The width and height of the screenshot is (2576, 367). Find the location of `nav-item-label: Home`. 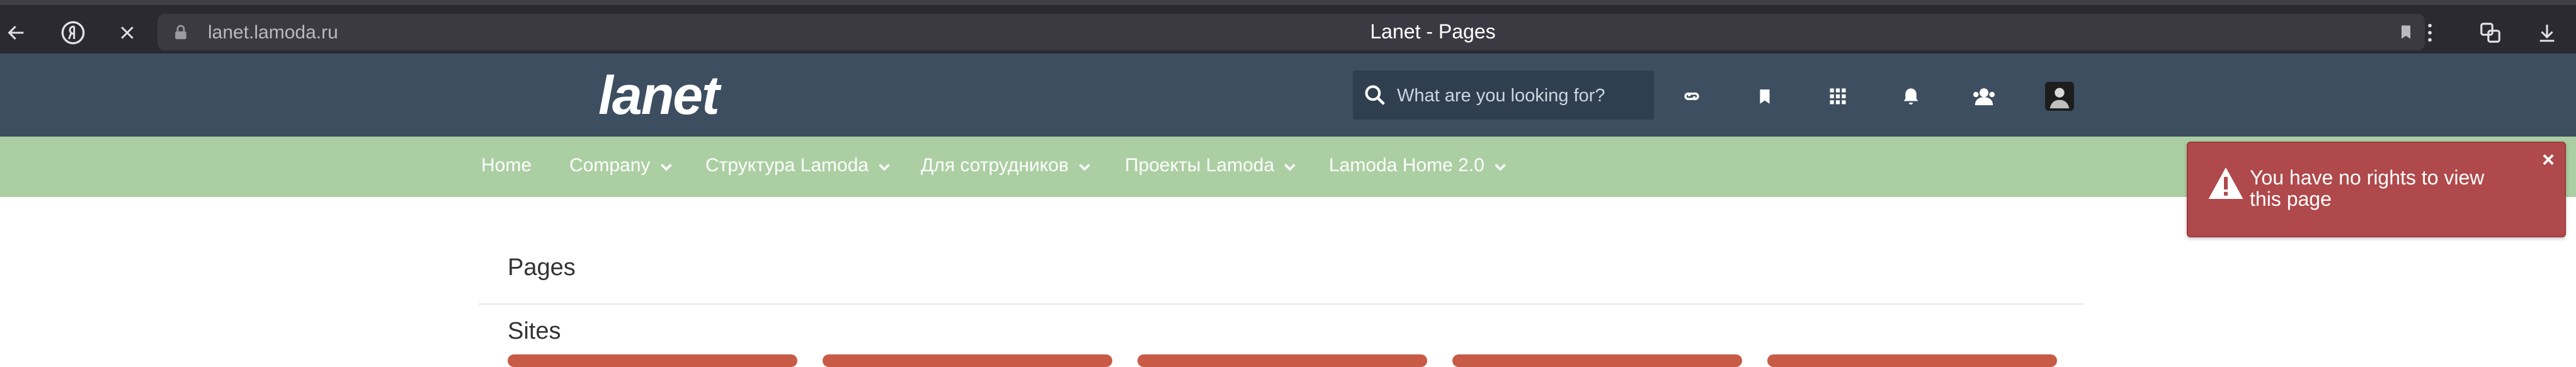

nav-item-label: Home is located at coordinates (506, 165).